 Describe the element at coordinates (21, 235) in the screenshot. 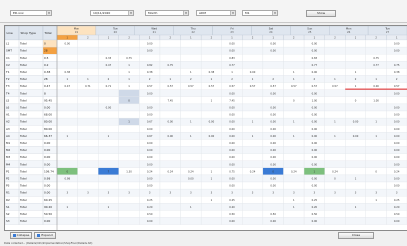

I see `collapse-button: Collapse` at that location.